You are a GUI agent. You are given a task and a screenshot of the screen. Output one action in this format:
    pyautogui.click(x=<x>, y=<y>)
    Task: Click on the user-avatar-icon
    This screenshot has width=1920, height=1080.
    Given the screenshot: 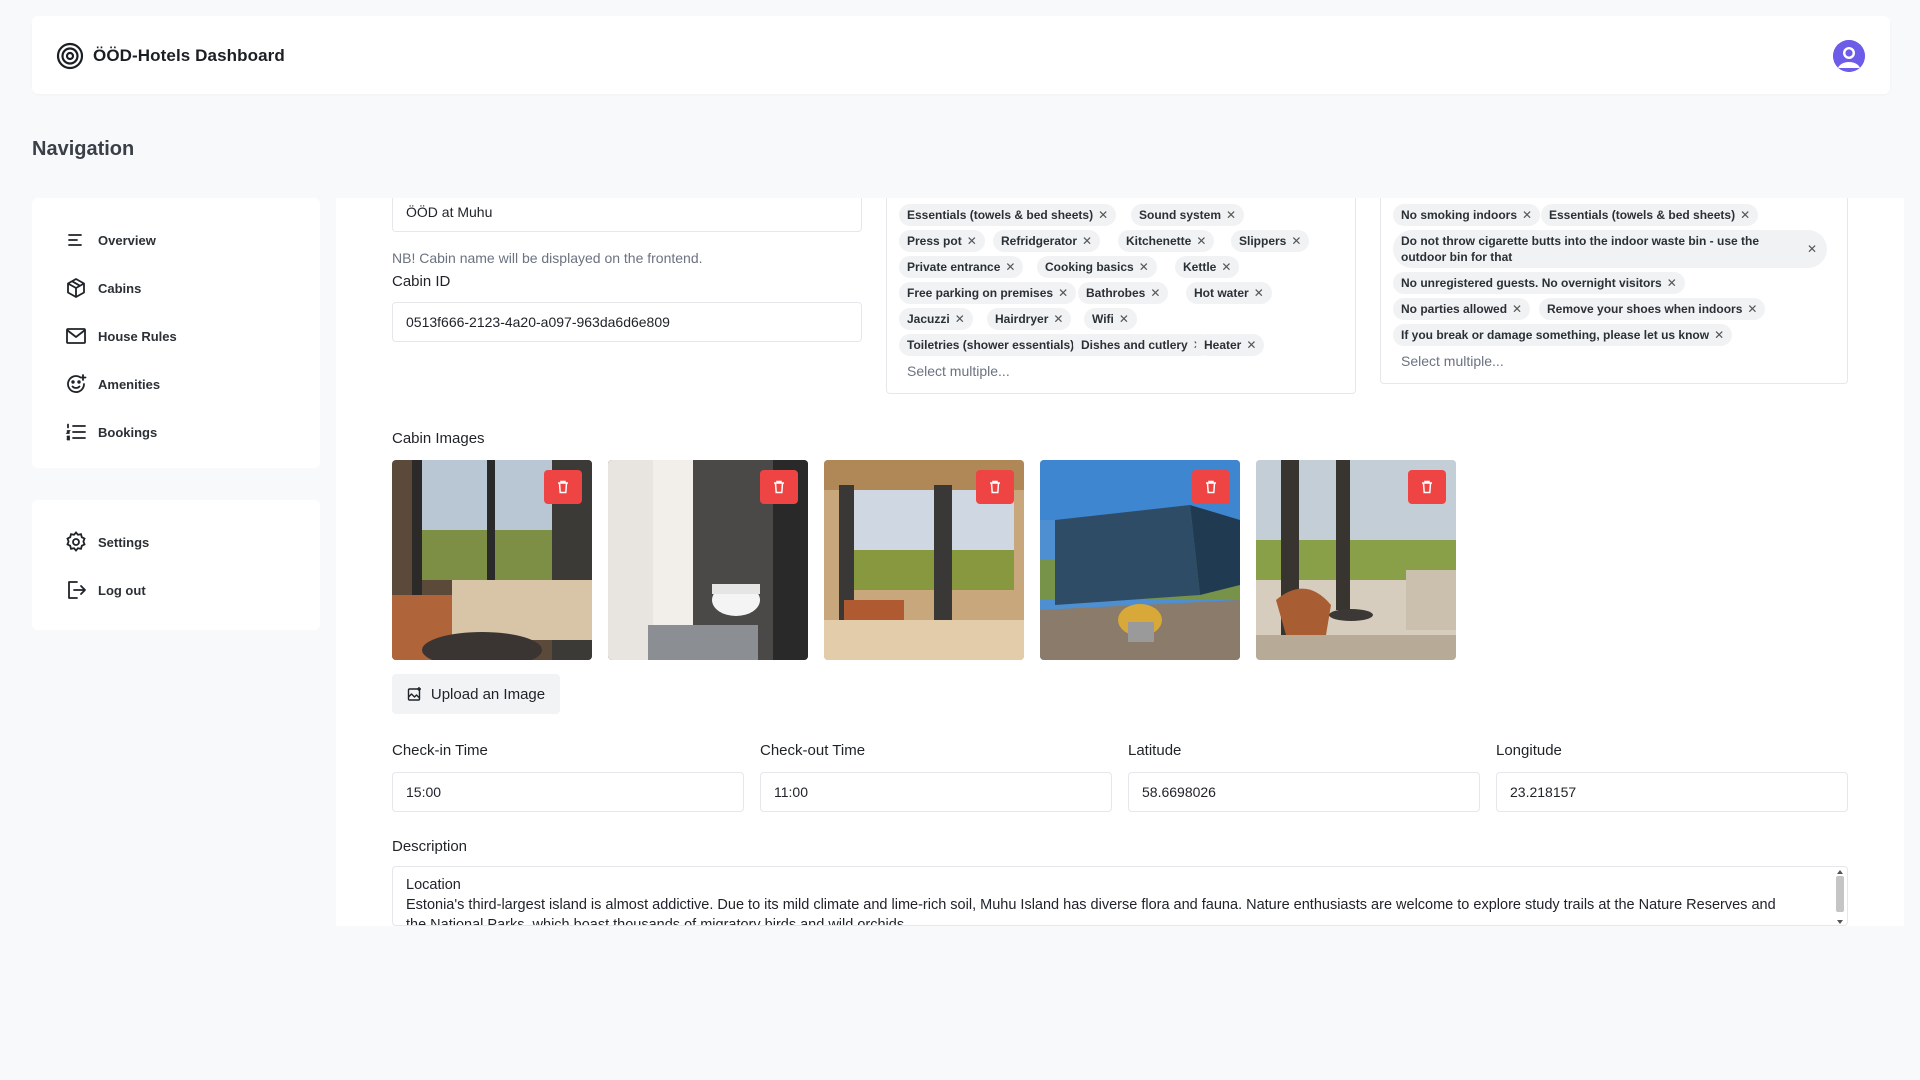 What is the action you would take?
    pyautogui.click(x=1849, y=56)
    